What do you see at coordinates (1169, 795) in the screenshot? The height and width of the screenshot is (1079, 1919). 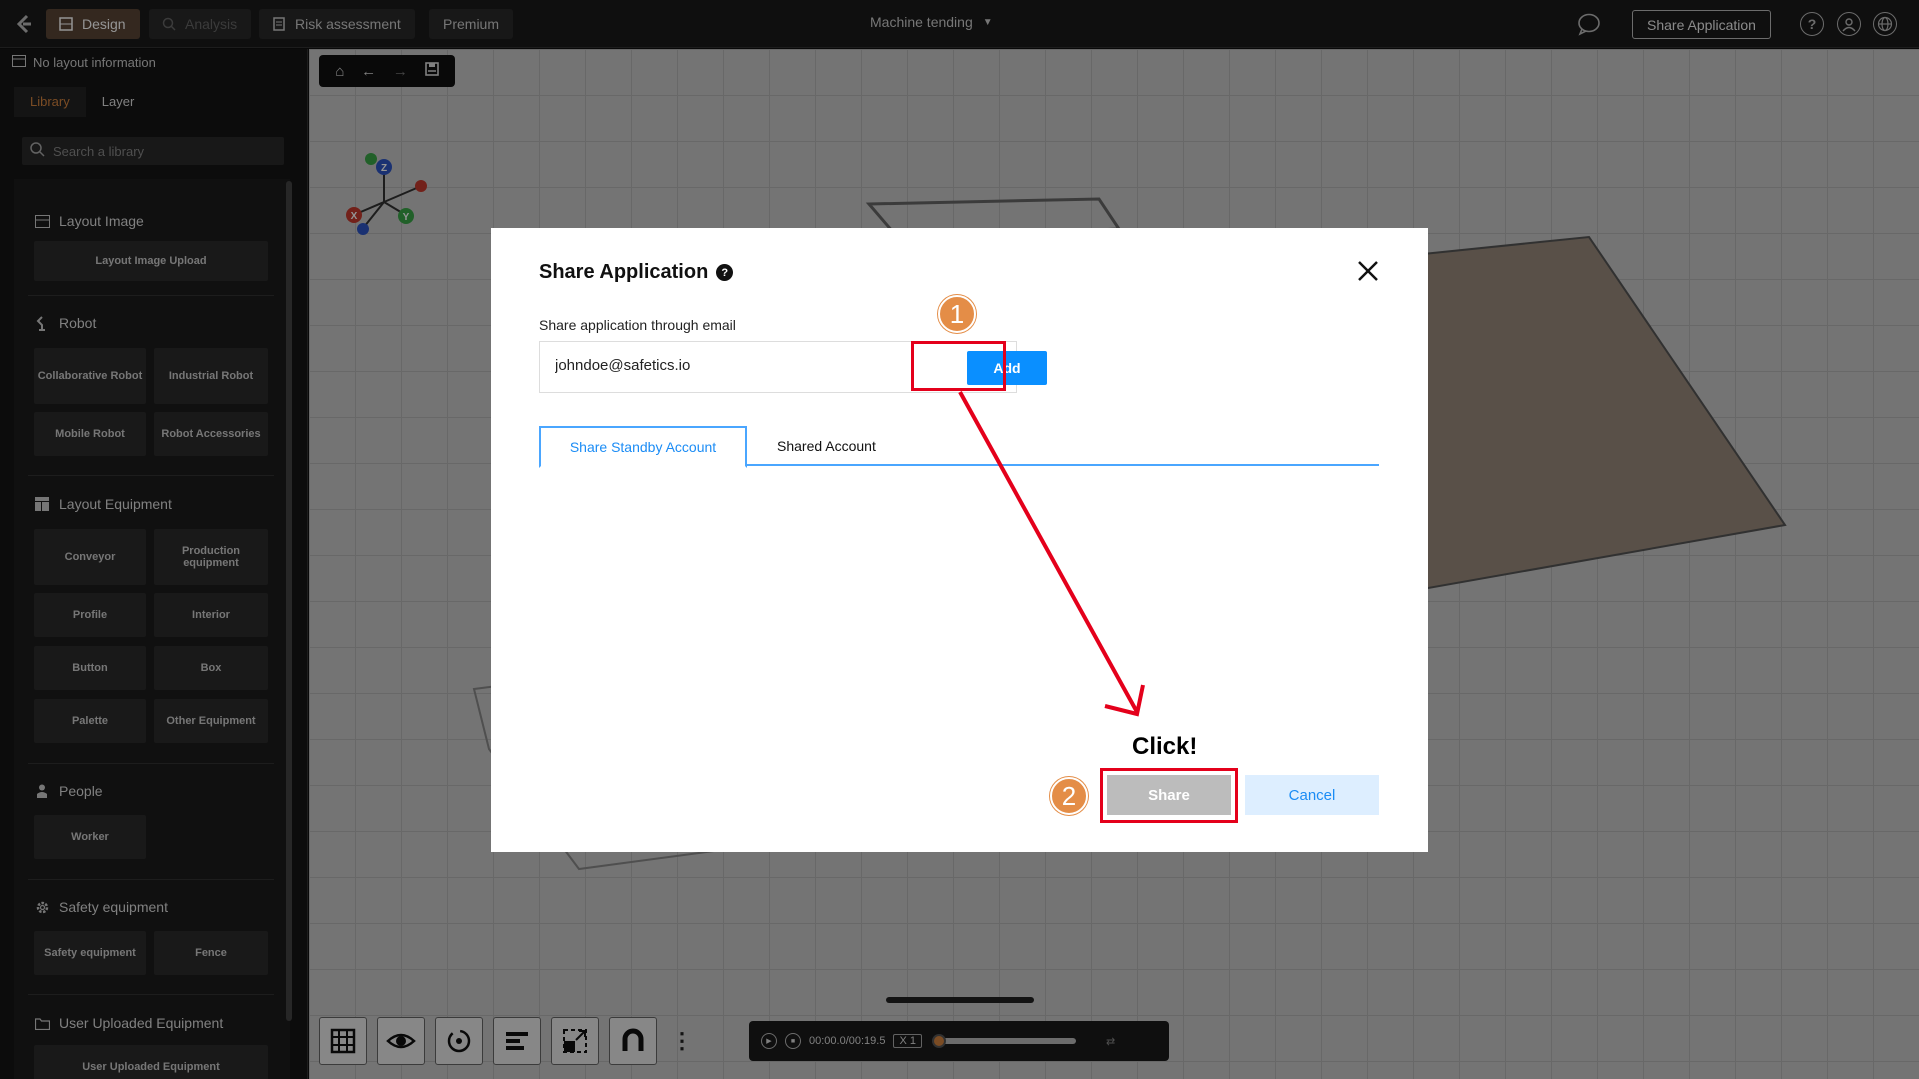 I see `highlight-share-button` at bounding box center [1169, 795].